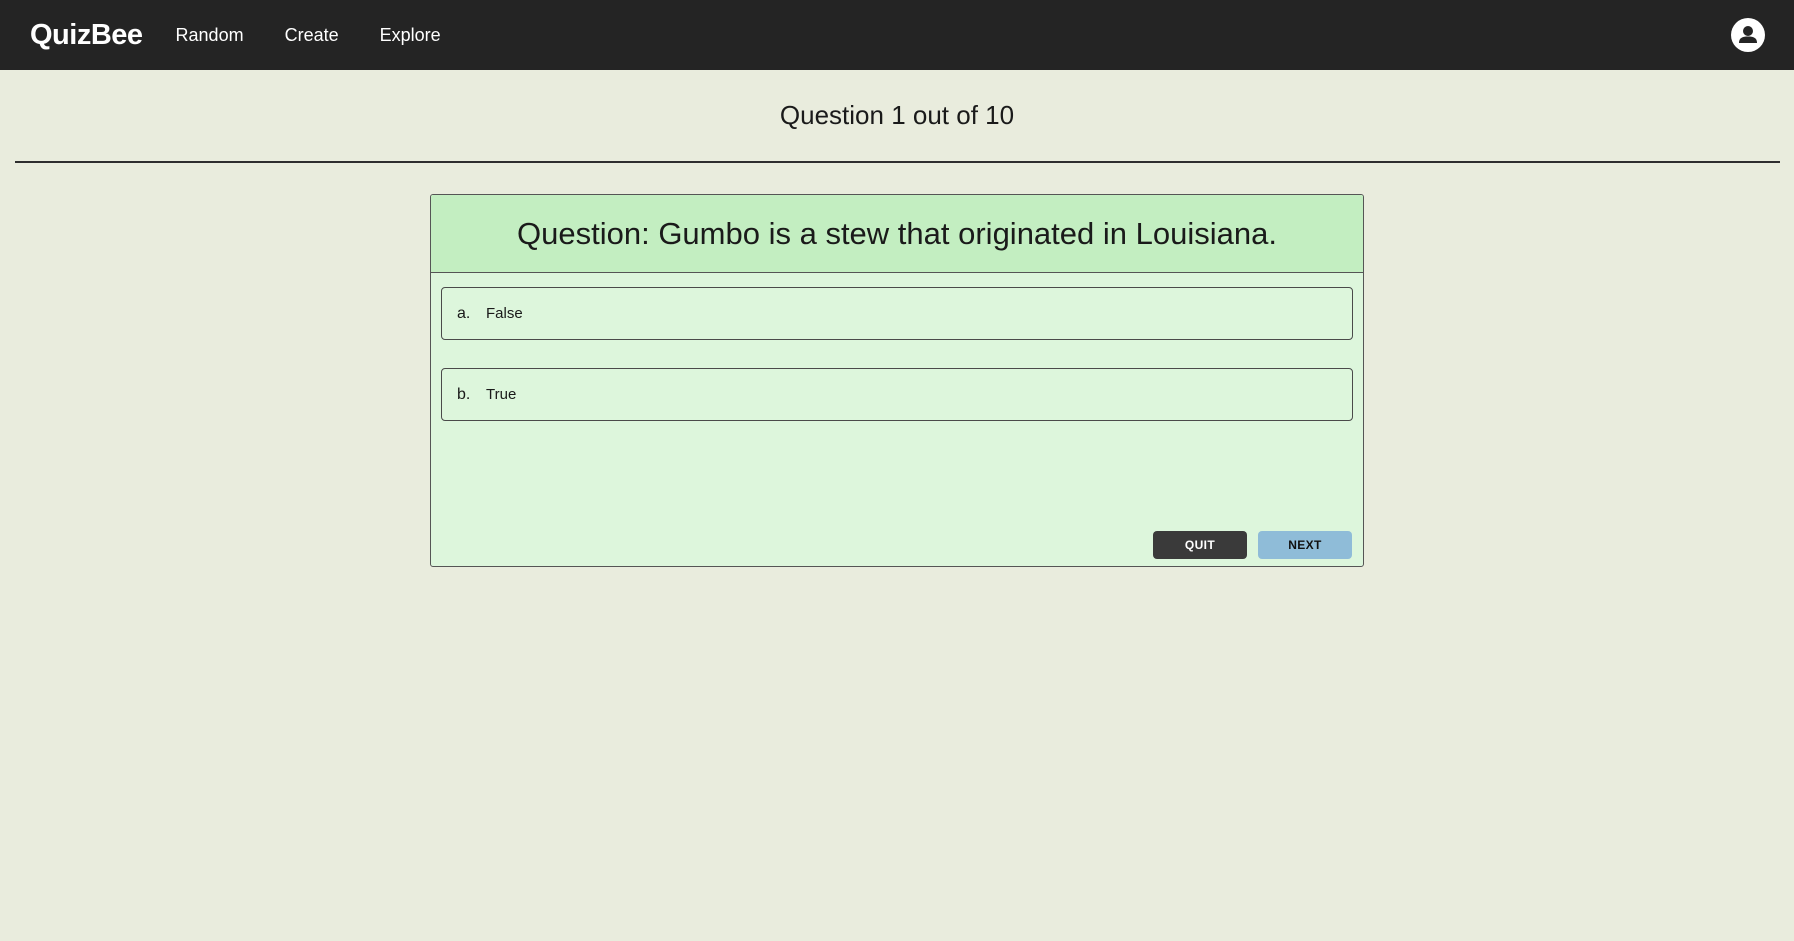 Image resolution: width=1794 pixels, height=941 pixels. Describe the element at coordinates (210, 35) in the screenshot. I see `nav-link-random: Random` at that location.